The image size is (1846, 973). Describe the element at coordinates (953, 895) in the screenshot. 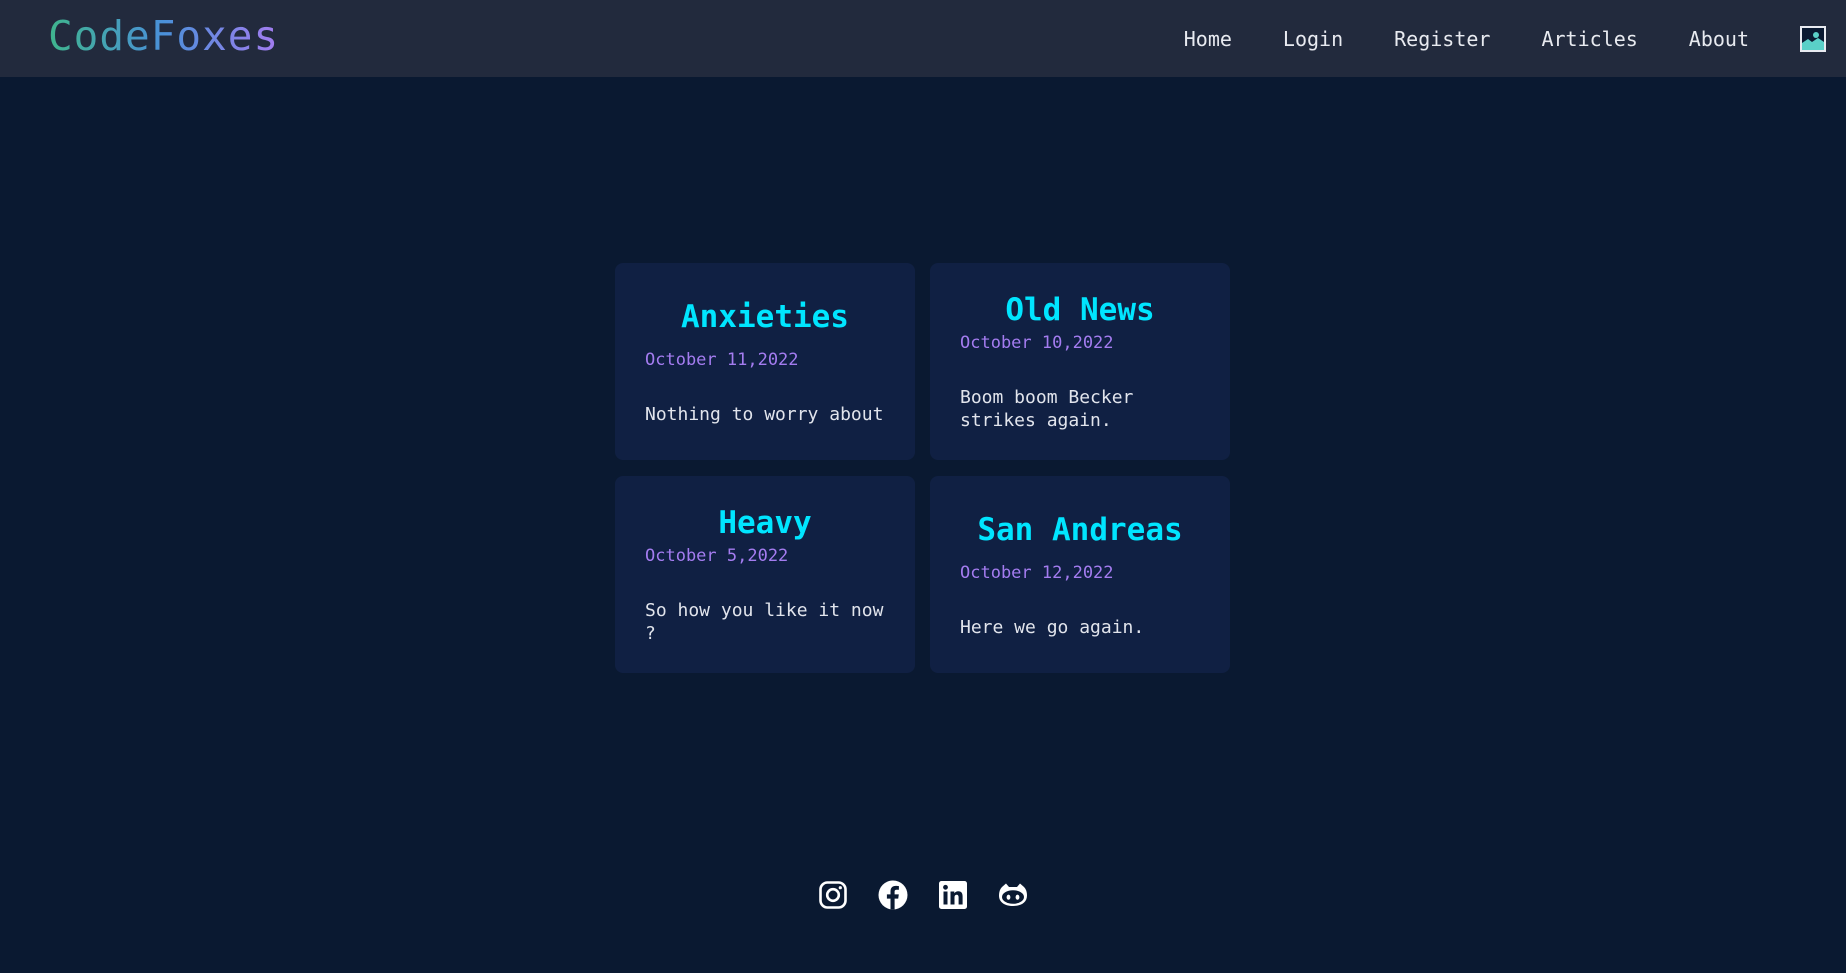

I see `linkedin-icon` at that location.